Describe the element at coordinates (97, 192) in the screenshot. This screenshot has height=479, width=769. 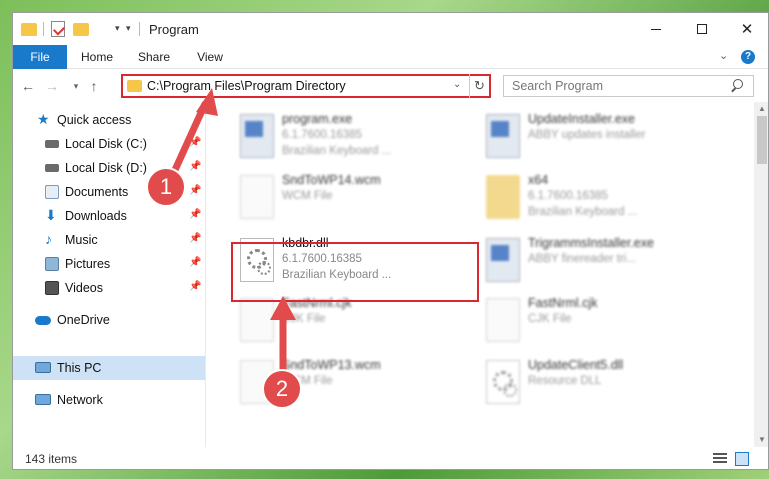
I see `sidebar-item-label: Documents` at that location.